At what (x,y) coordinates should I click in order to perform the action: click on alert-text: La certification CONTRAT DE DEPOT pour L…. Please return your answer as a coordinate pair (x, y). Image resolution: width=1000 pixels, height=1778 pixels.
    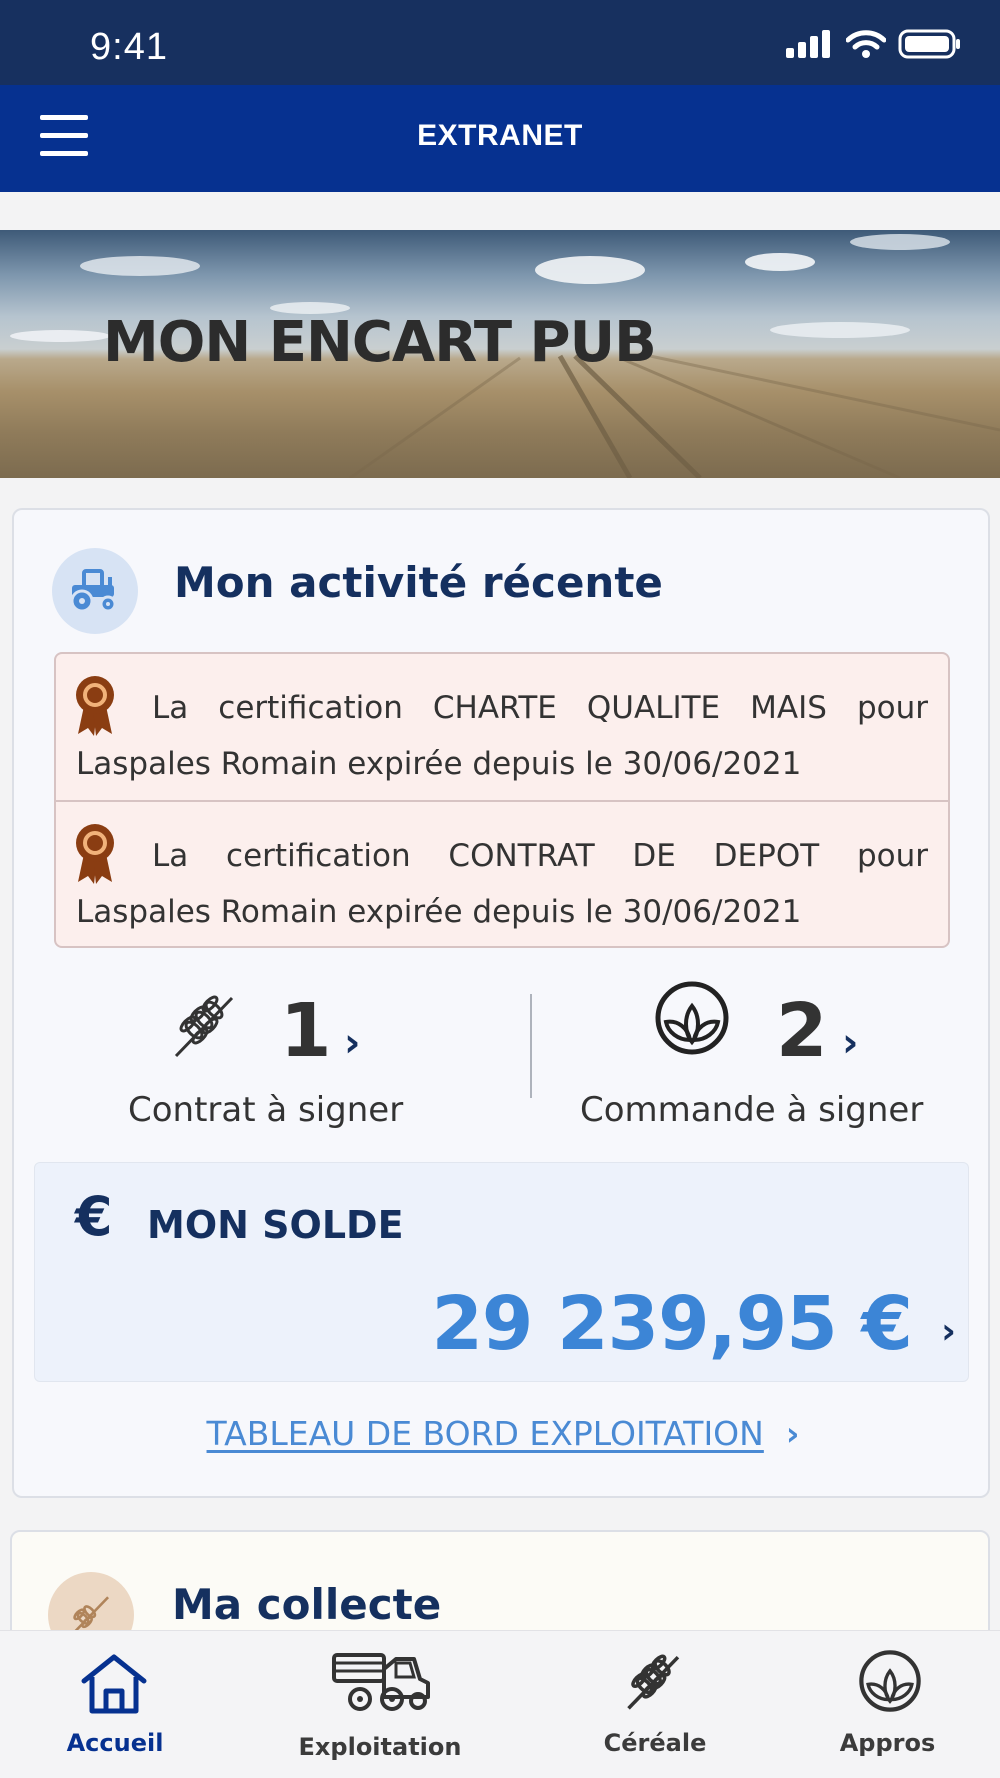
    Looking at the image, I should click on (502, 884).